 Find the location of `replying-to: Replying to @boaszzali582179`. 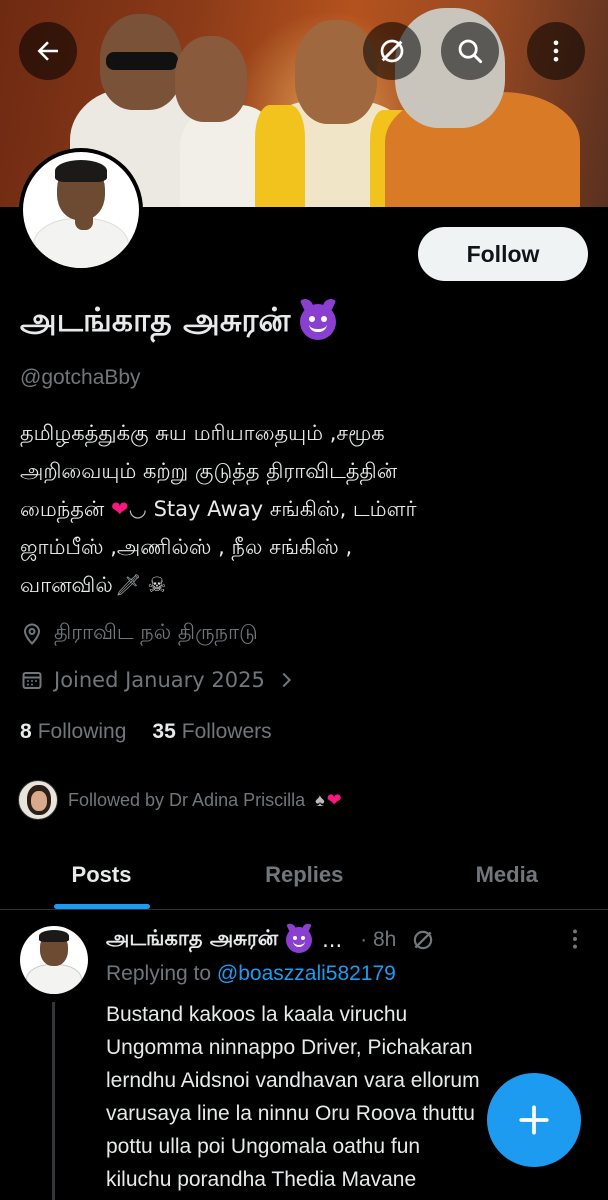

replying-to: Replying to @boaszzali582179 is located at coordinates (251, 974).